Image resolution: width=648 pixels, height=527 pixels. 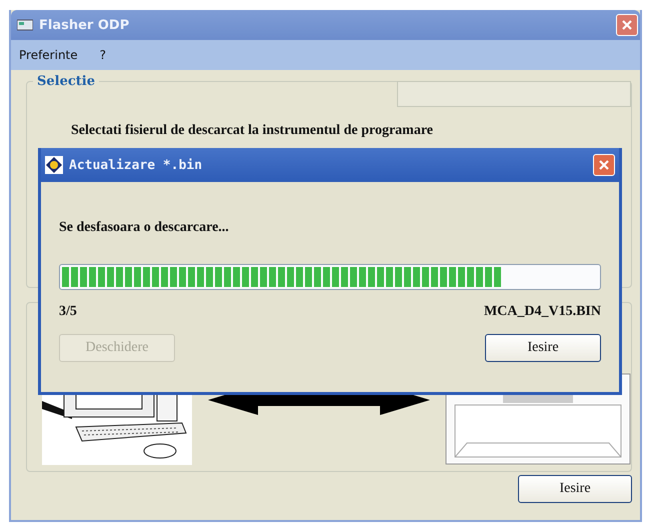 What do you see at coordinates (66, 81) in the screenshot?
I see `group-title: Selectie` at bounding box center [66, 81].